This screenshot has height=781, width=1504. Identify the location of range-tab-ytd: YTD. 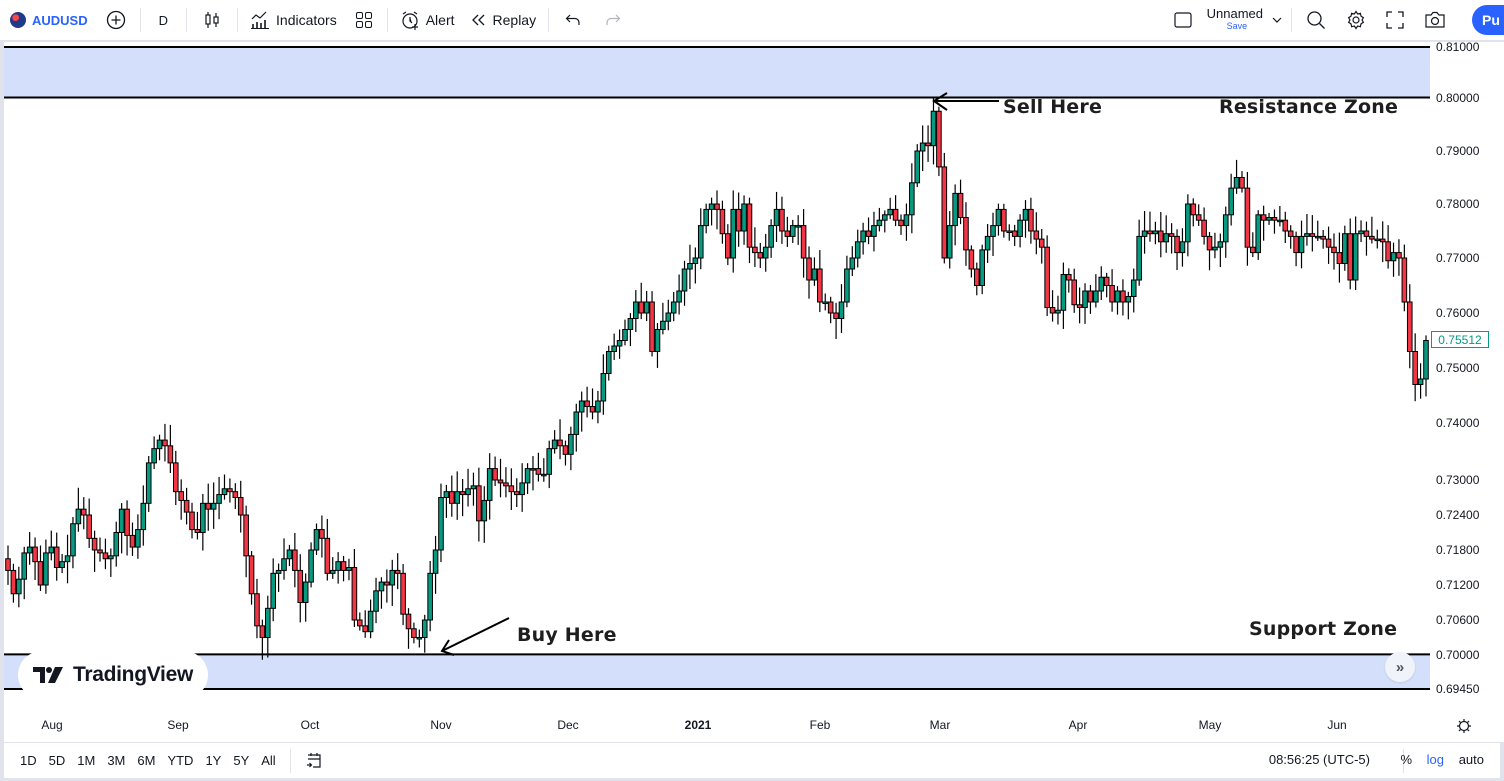
(180, 760).